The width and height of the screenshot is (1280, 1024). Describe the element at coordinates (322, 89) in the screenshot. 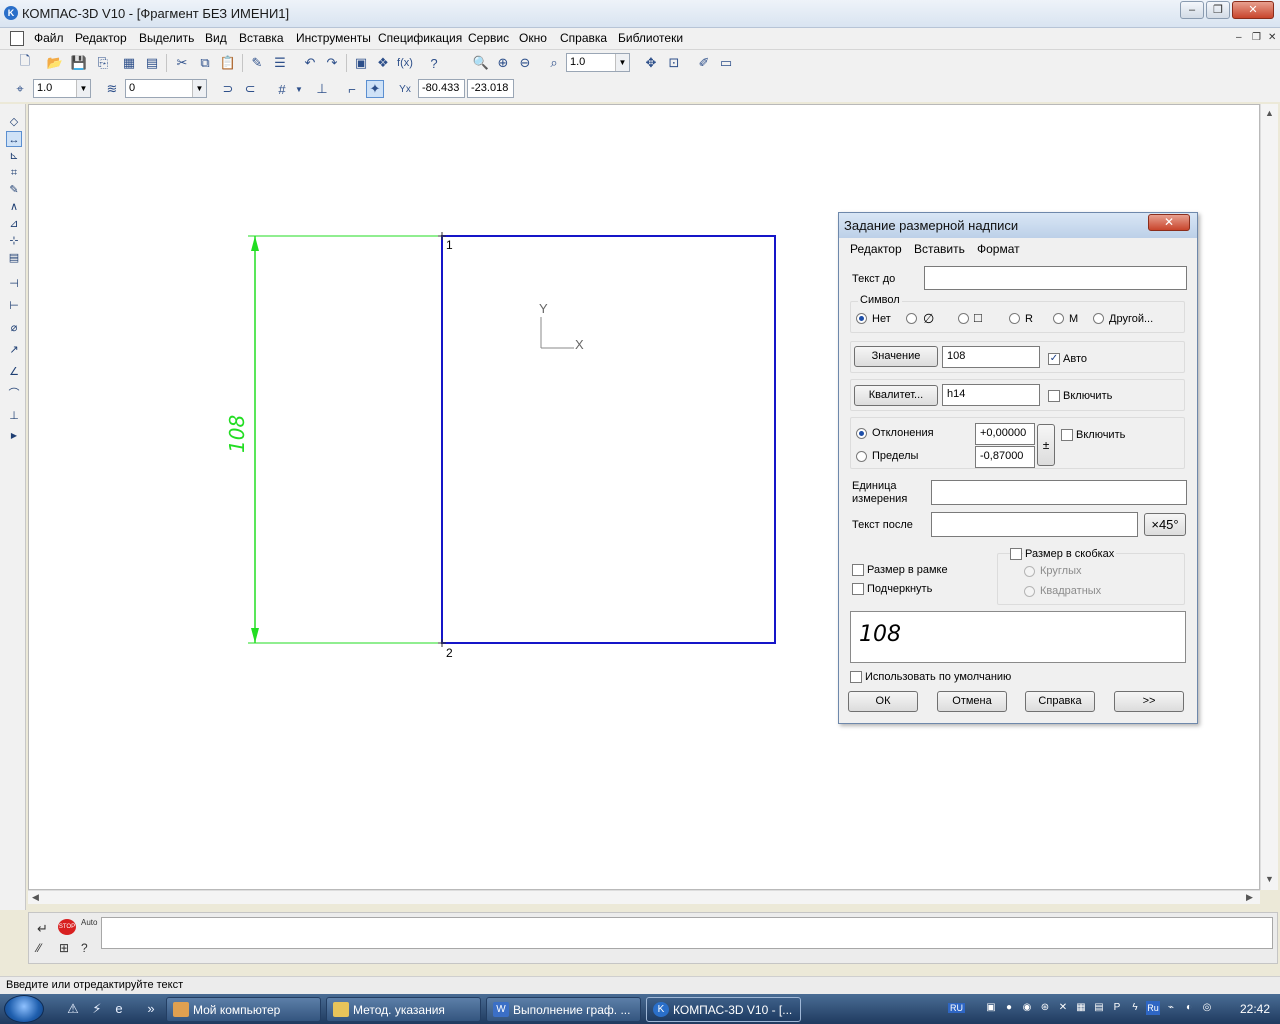

I see `local-cs-icon: ⊥` at that location.